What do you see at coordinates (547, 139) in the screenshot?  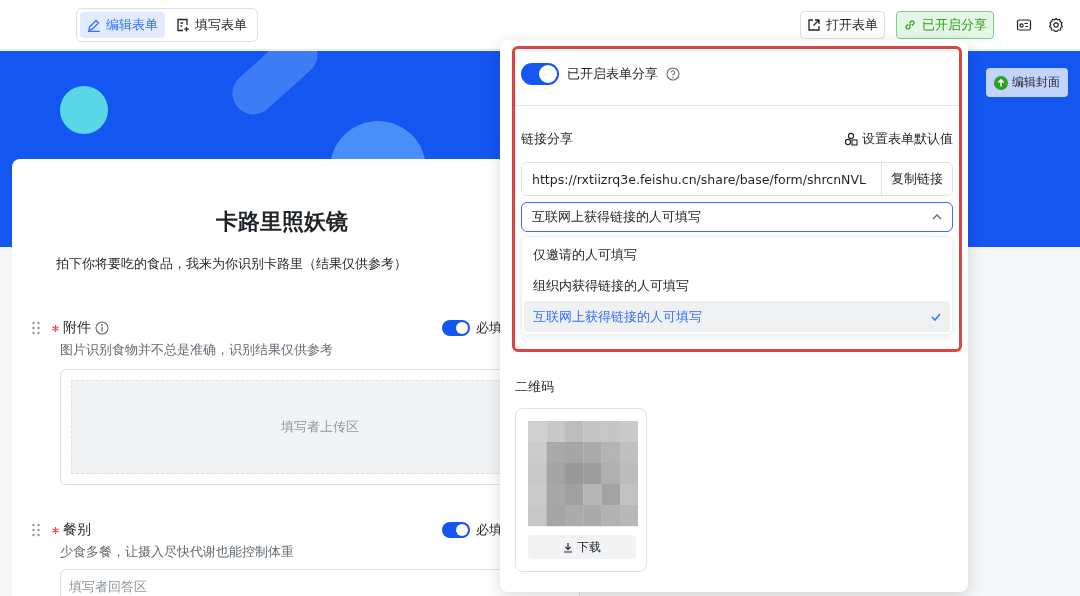 I see `section-title: 链接分享` at bounding box center [547, 139].